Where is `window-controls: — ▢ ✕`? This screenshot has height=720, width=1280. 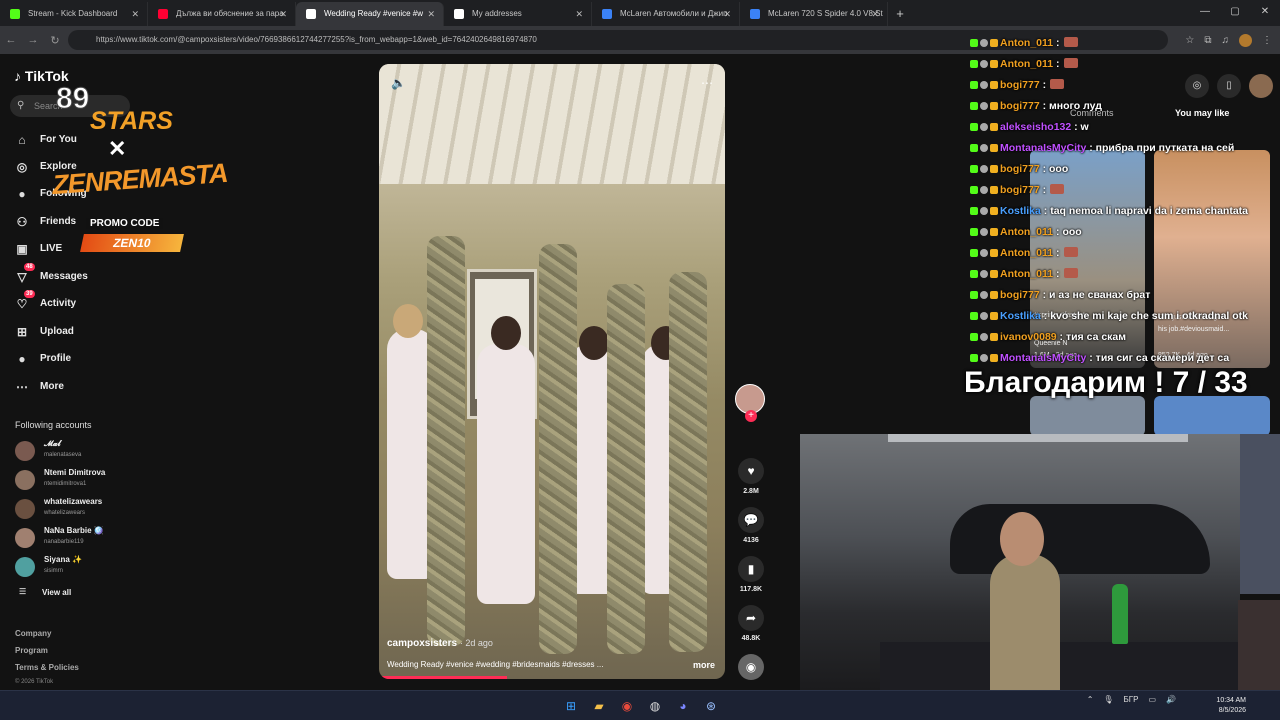 window-controls: — ▢ ✕ is located at coordinates (1235, 12).